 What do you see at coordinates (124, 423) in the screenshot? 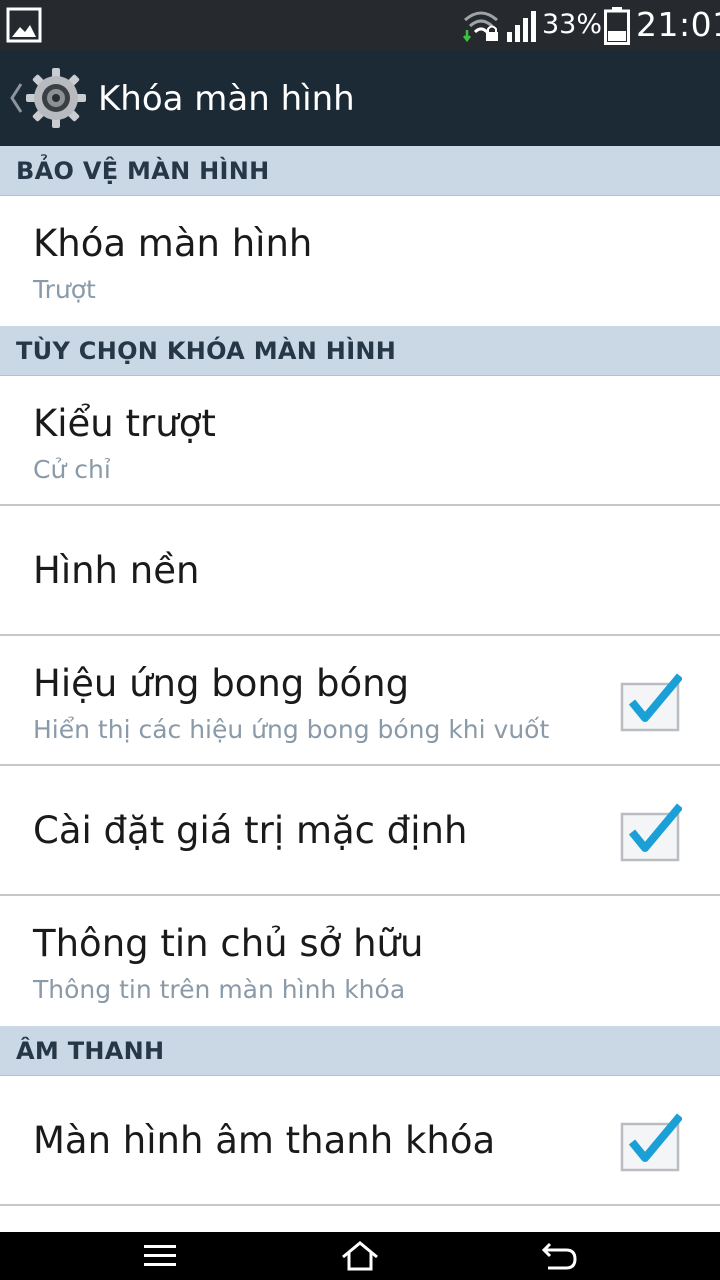
I see `setting-title: Kiểu trượt` at bounding box center [124, 423].